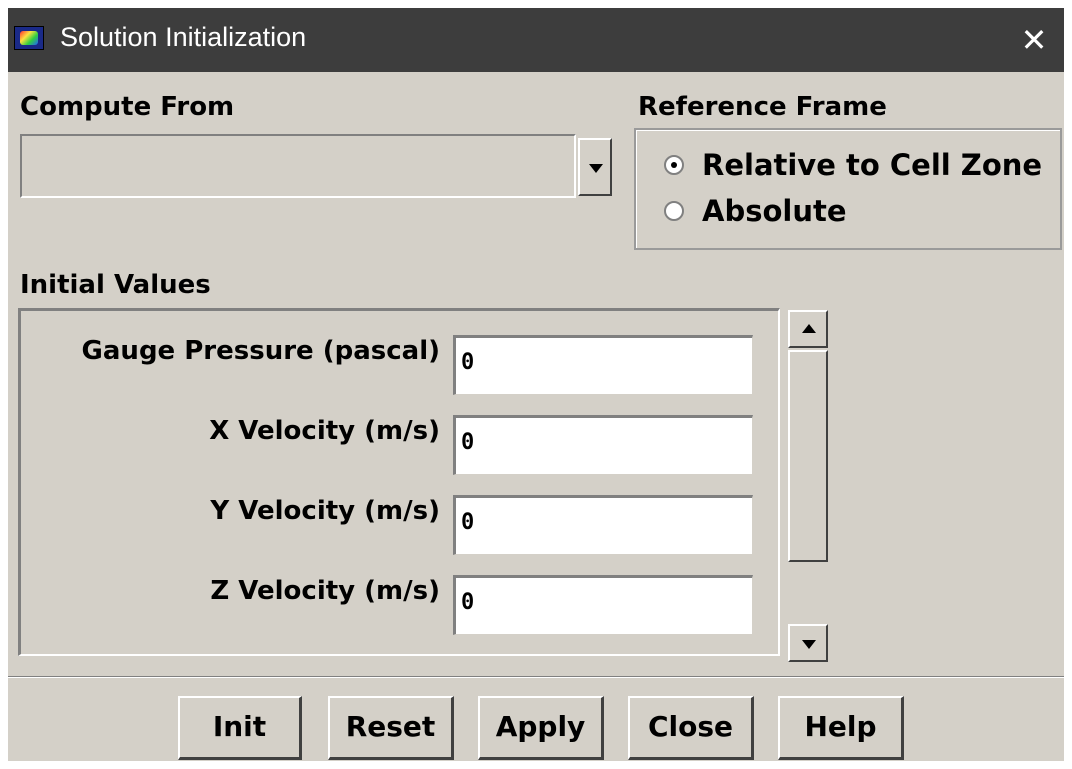  I want to click on gauge-pressure-input: 0, so click(603, 365).